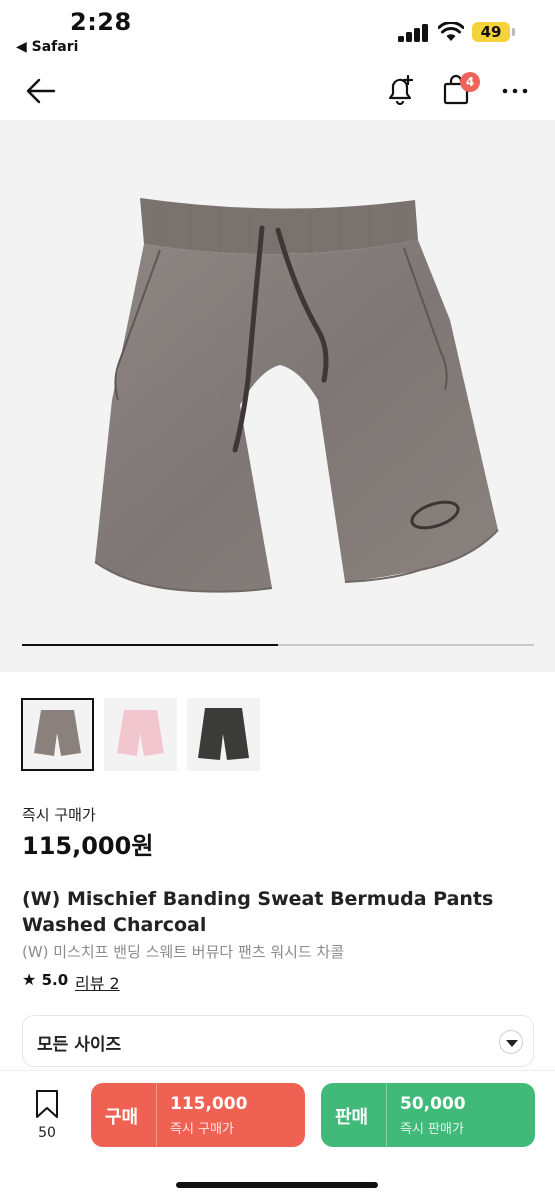 The image size is (555, 1200). What do you see at coordinates (47, 1133) in the screenshot?
I see `bookmark-count: 50` at bounding box center [47, 1133].